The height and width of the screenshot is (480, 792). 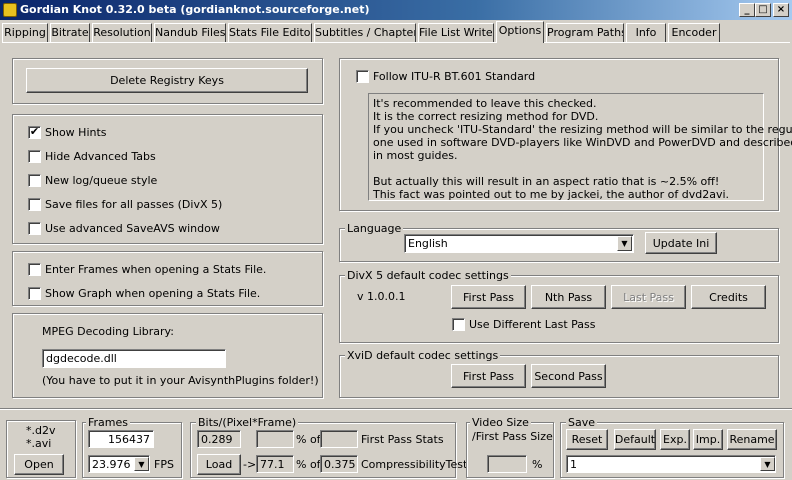 What do you see at coordinates (694, 32) in the screenshot?
I see `tab-encoder: Encoder` at bounding box center [694, 32].